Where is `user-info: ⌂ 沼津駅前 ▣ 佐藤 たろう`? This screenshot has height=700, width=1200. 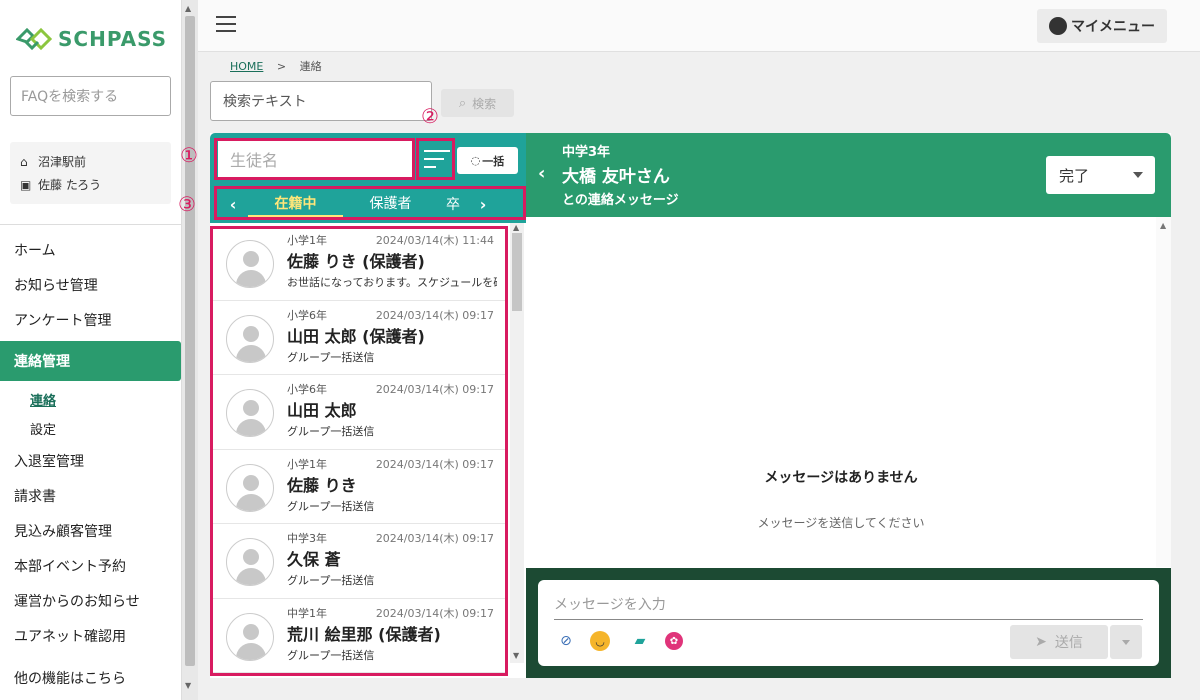 user-info: ⌂ 沼津駅前 ▣ 佐藤 たろう is located at coordinates (90, 173).